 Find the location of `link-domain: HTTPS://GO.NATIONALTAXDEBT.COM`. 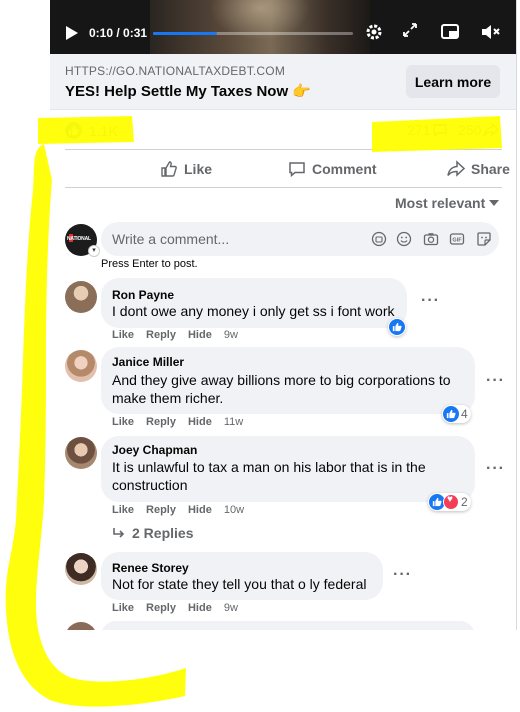

link-domain: HTTPS://GO.NATIONALTAXDEBT.COM is located at coordinates (175, 71).